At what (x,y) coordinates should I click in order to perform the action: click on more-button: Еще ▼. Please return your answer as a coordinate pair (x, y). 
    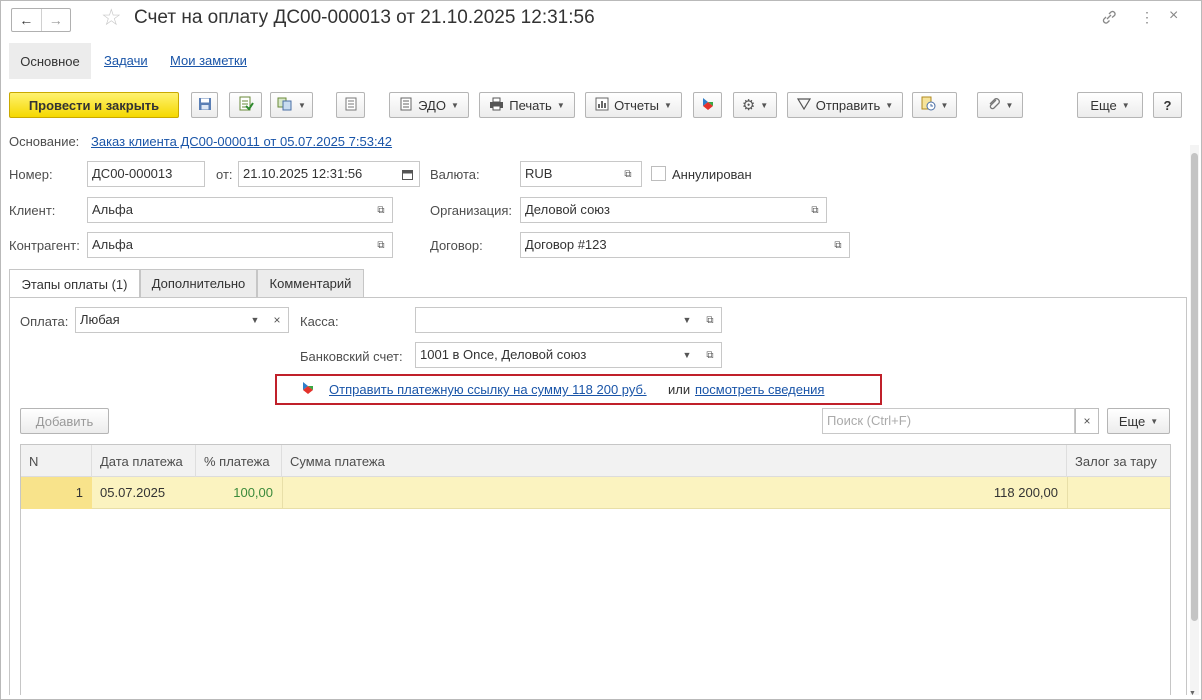
    Looking at the image, I should click on (1110, 105).